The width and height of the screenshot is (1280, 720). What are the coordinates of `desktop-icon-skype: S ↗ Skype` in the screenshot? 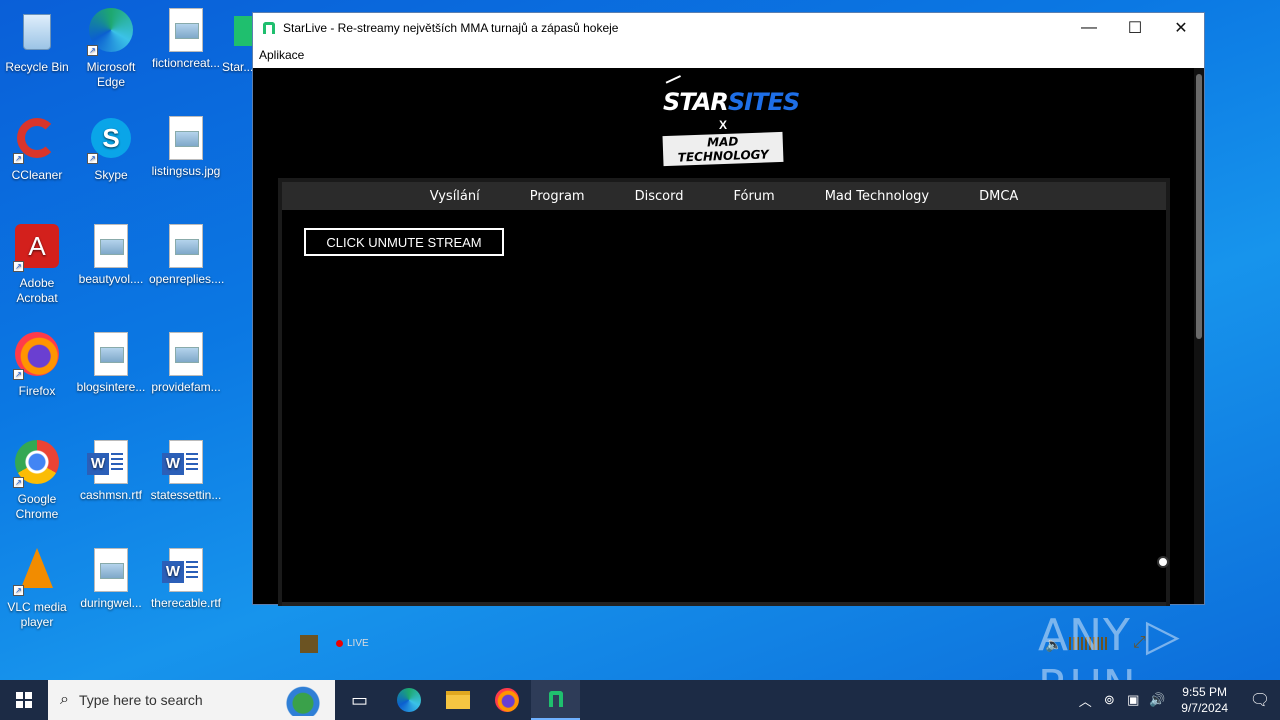 It's located at (111, 149).